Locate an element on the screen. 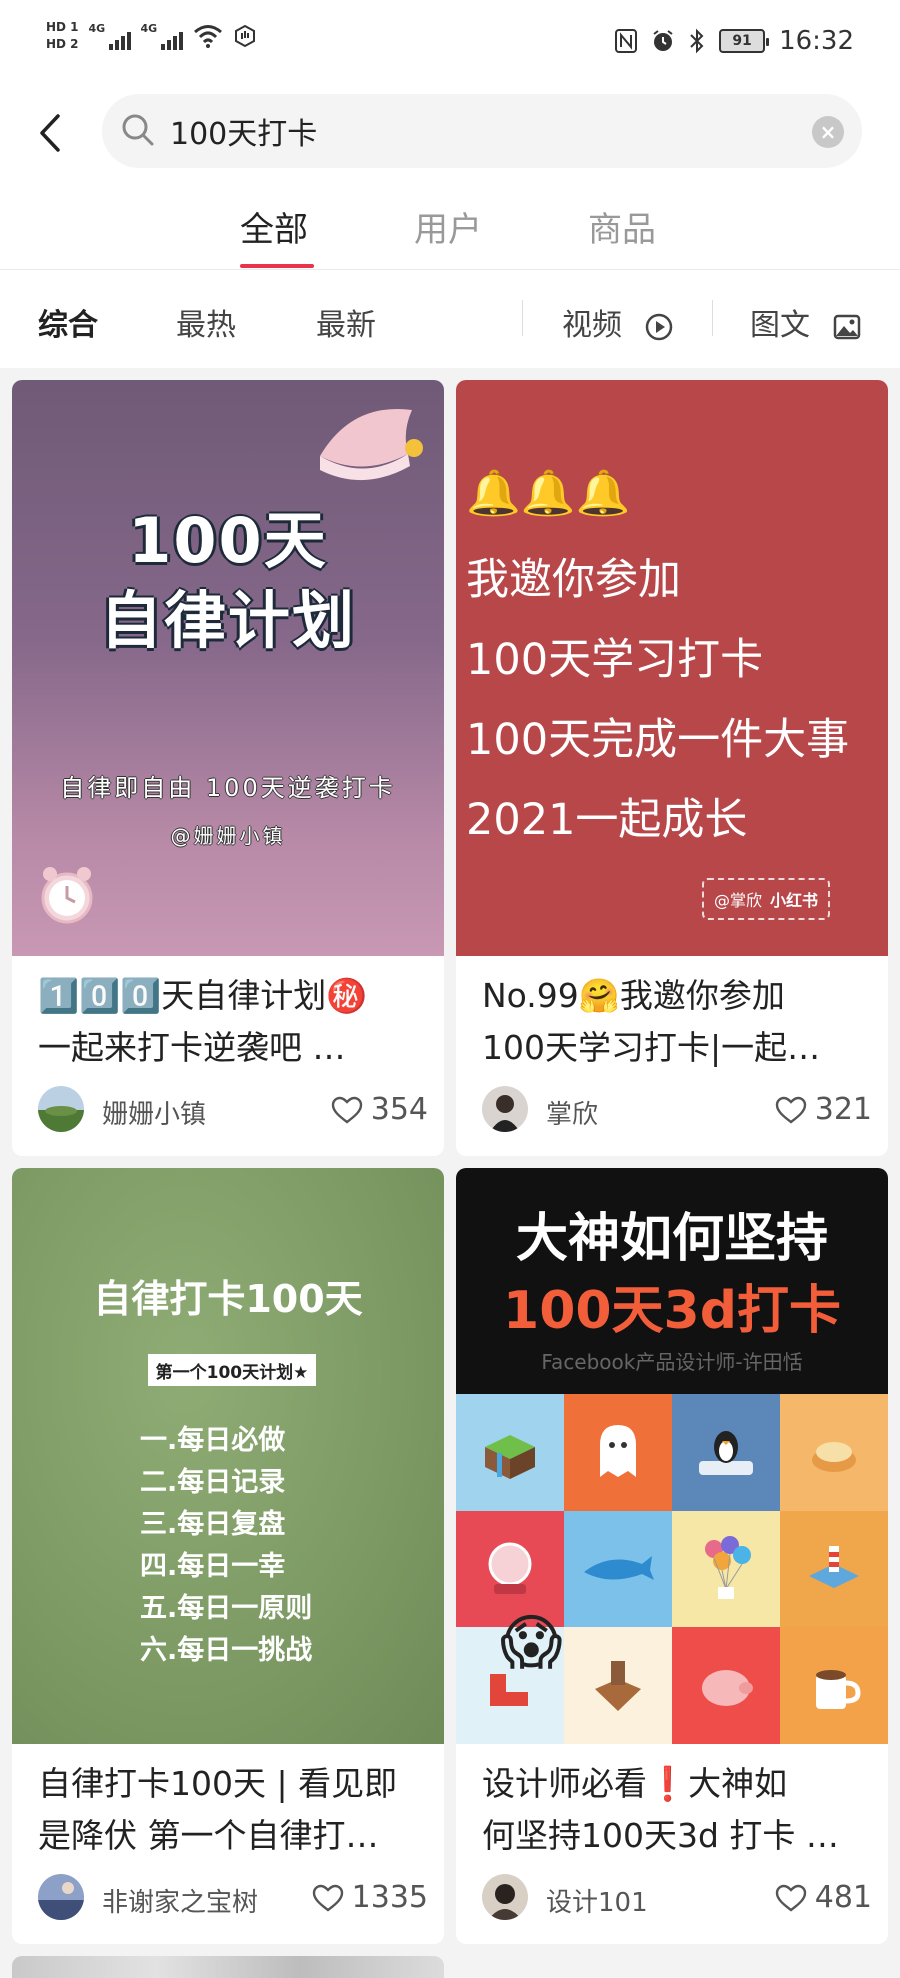  hand-gesture-icon is located at coordinates (244, 35).